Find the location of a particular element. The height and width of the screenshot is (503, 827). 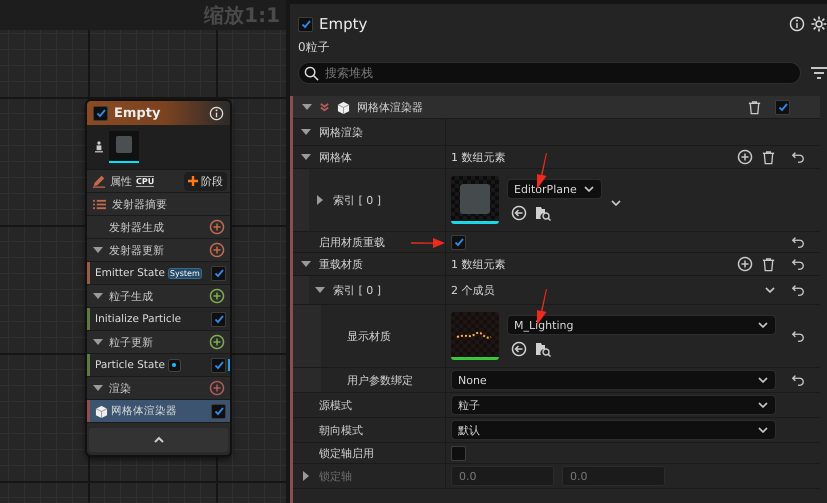

property-label: 显示材质 is located at coordinates (369, 336).